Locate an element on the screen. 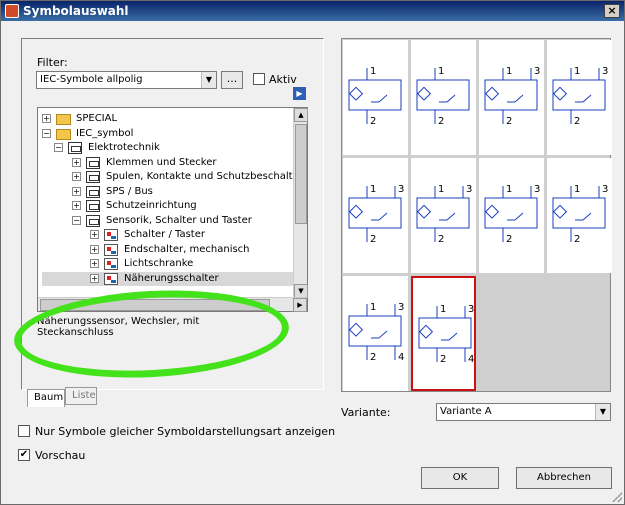  scroll-right-icon: ▶ is located at coordinates (300, 305).